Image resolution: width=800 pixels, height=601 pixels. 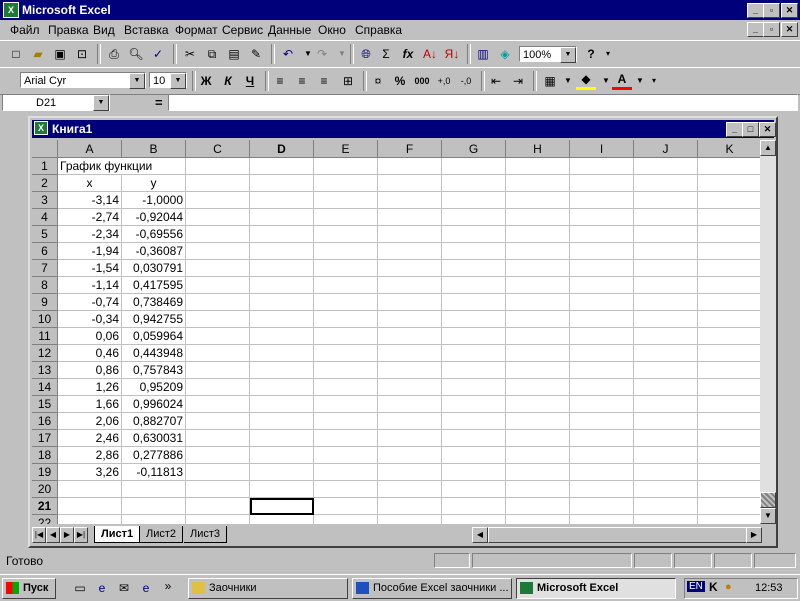 I want to click on cell-j4, so click(x=666, y=217).